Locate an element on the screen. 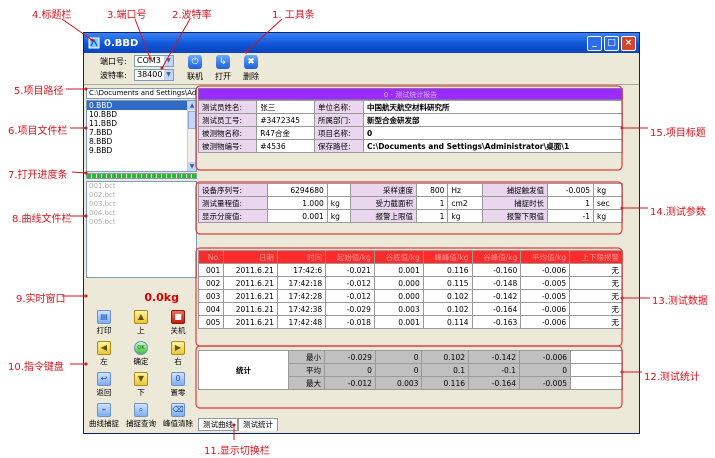 The image size is (715, 458). open-button: ↳ 打开 is located at coordinates (223, 69).